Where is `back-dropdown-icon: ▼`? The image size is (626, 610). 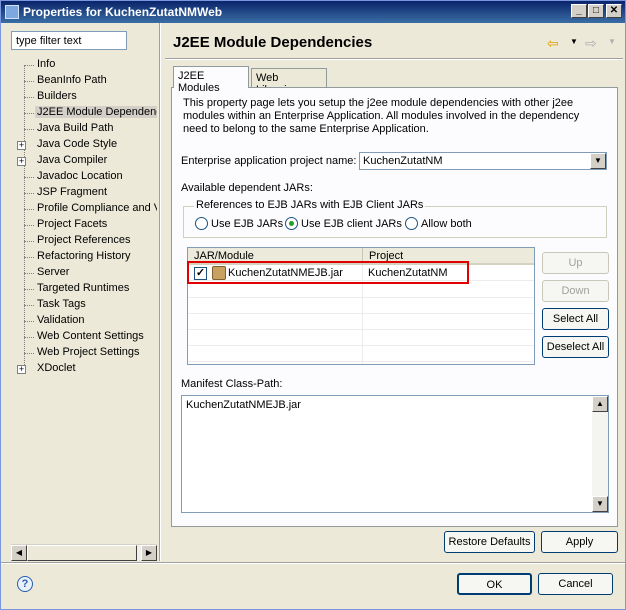 back-dropdown-icon: ▼ is located at coordinates (574, 41).